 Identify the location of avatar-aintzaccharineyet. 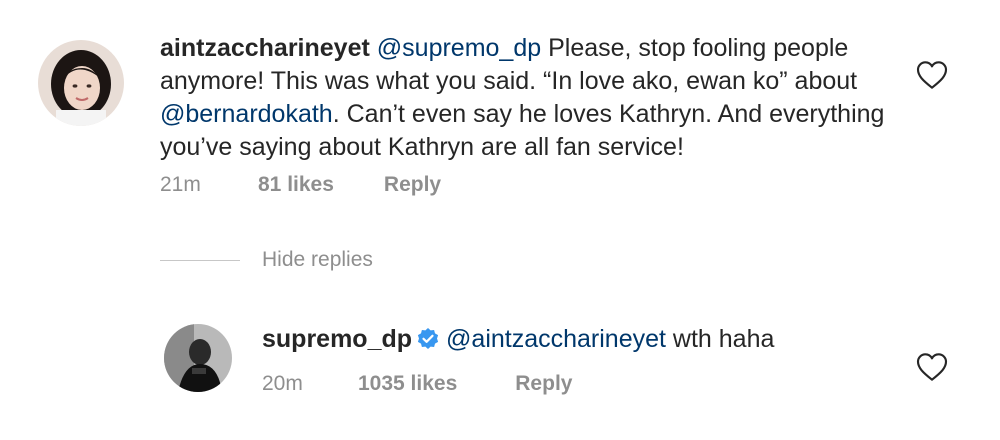
(81, 83).